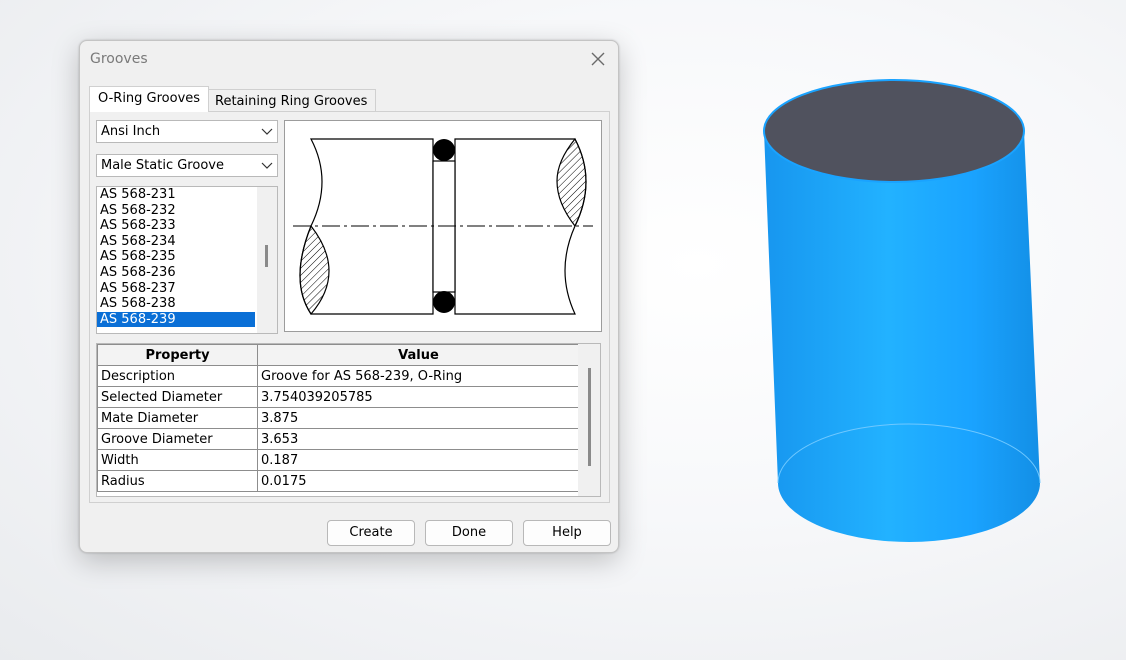  I want to click on groove-type-select-value: Male Static Groove, so click(162, 165).